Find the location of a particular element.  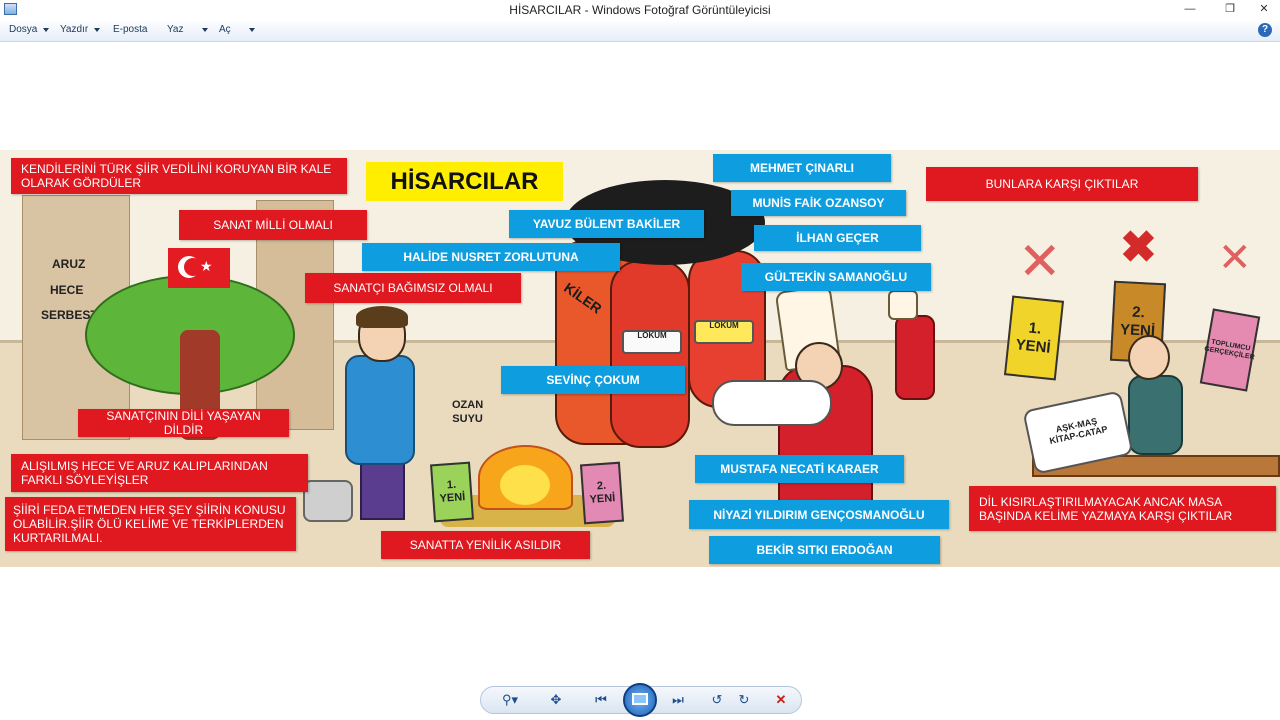

book-1-right-label: YENİ is located at coordinates (1033, 346).